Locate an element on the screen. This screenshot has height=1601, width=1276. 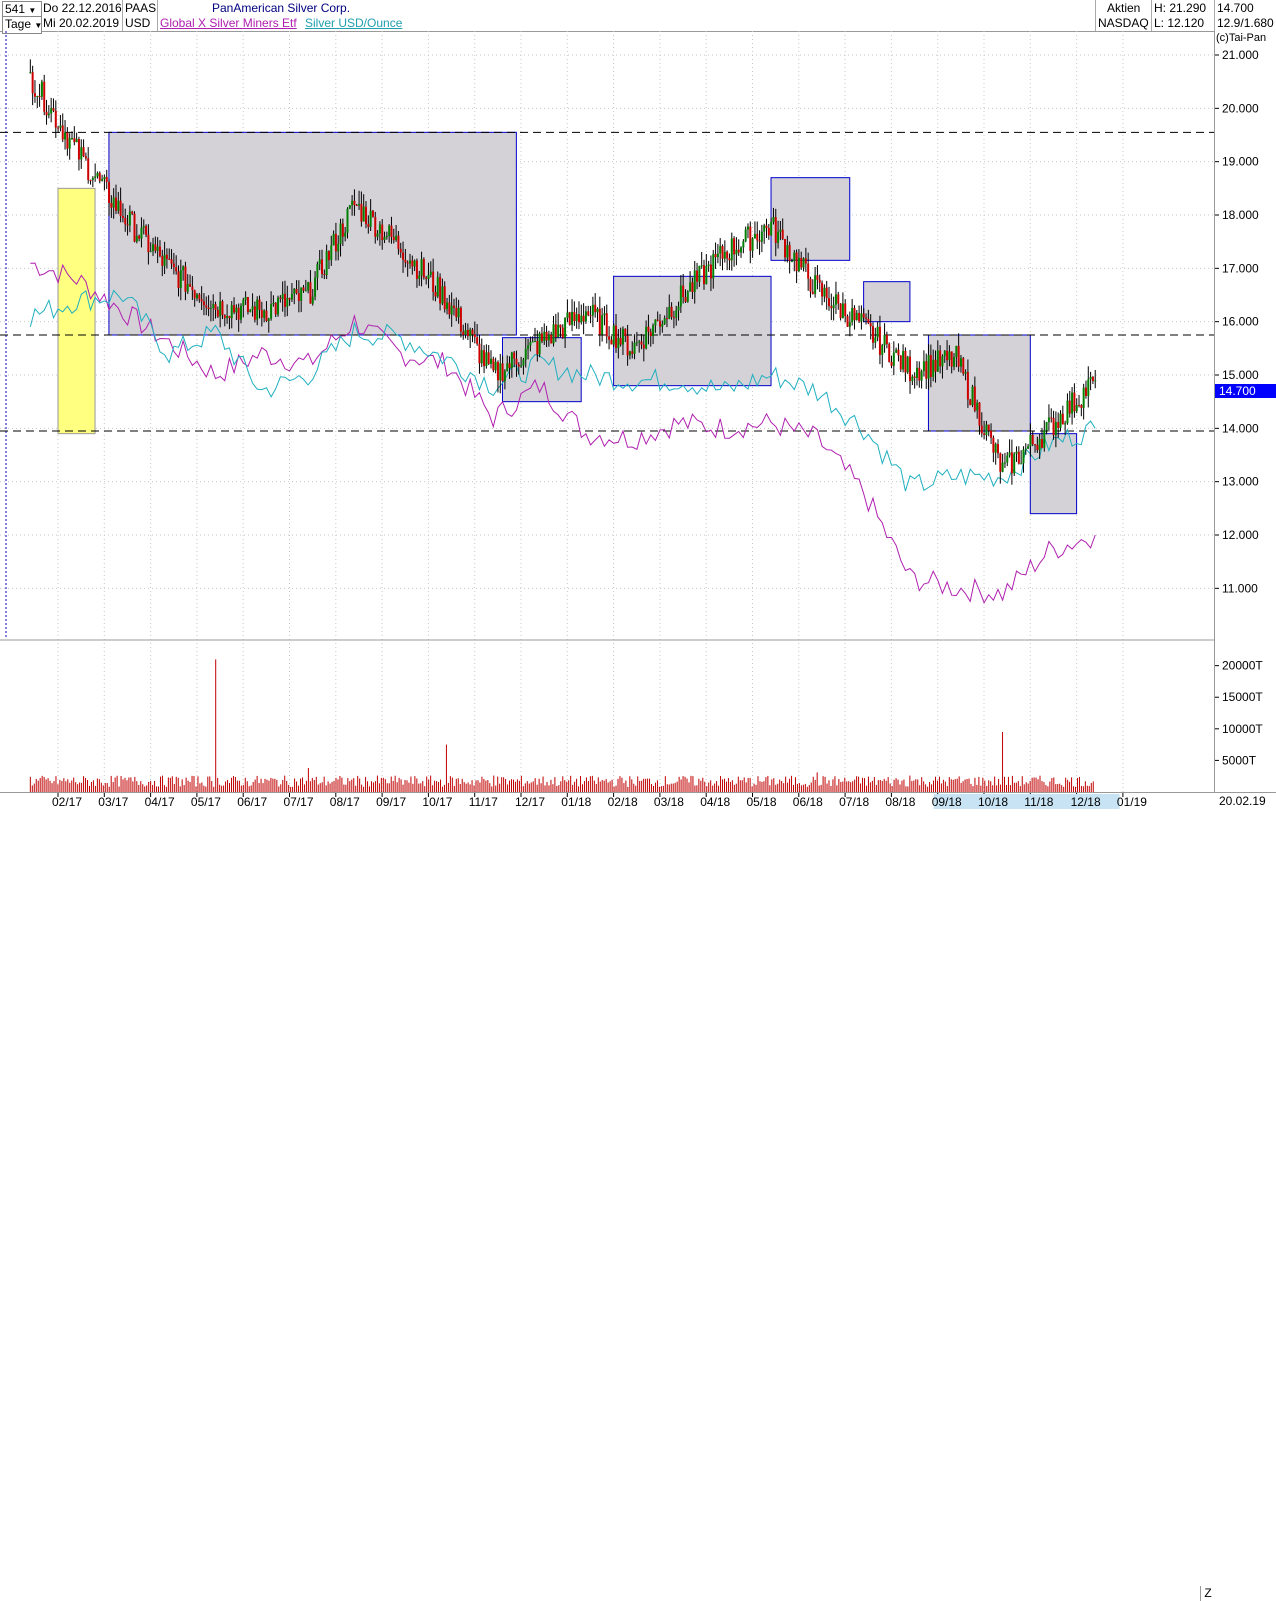
zoom-corner-button: Z is located at coordinates (1207, 1593).